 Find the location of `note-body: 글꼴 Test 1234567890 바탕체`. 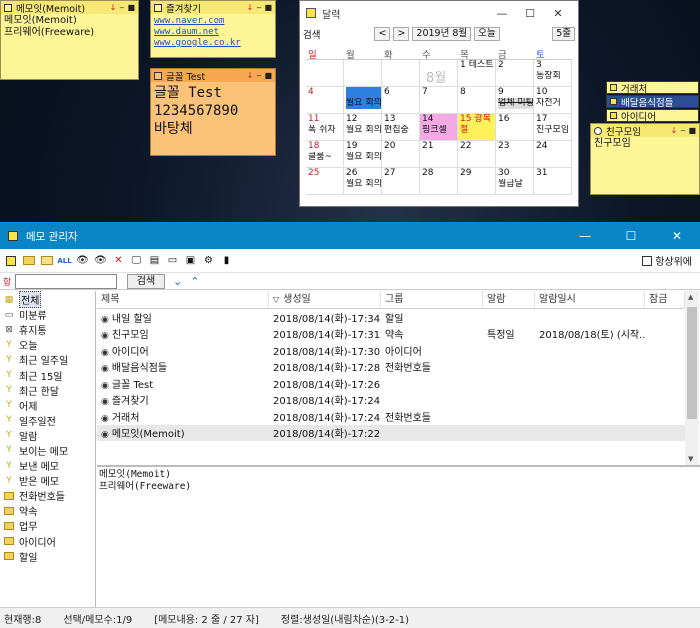

note-body: 글꼴 Test 1234567890 바탕체 is located at coordinates (213, 111).